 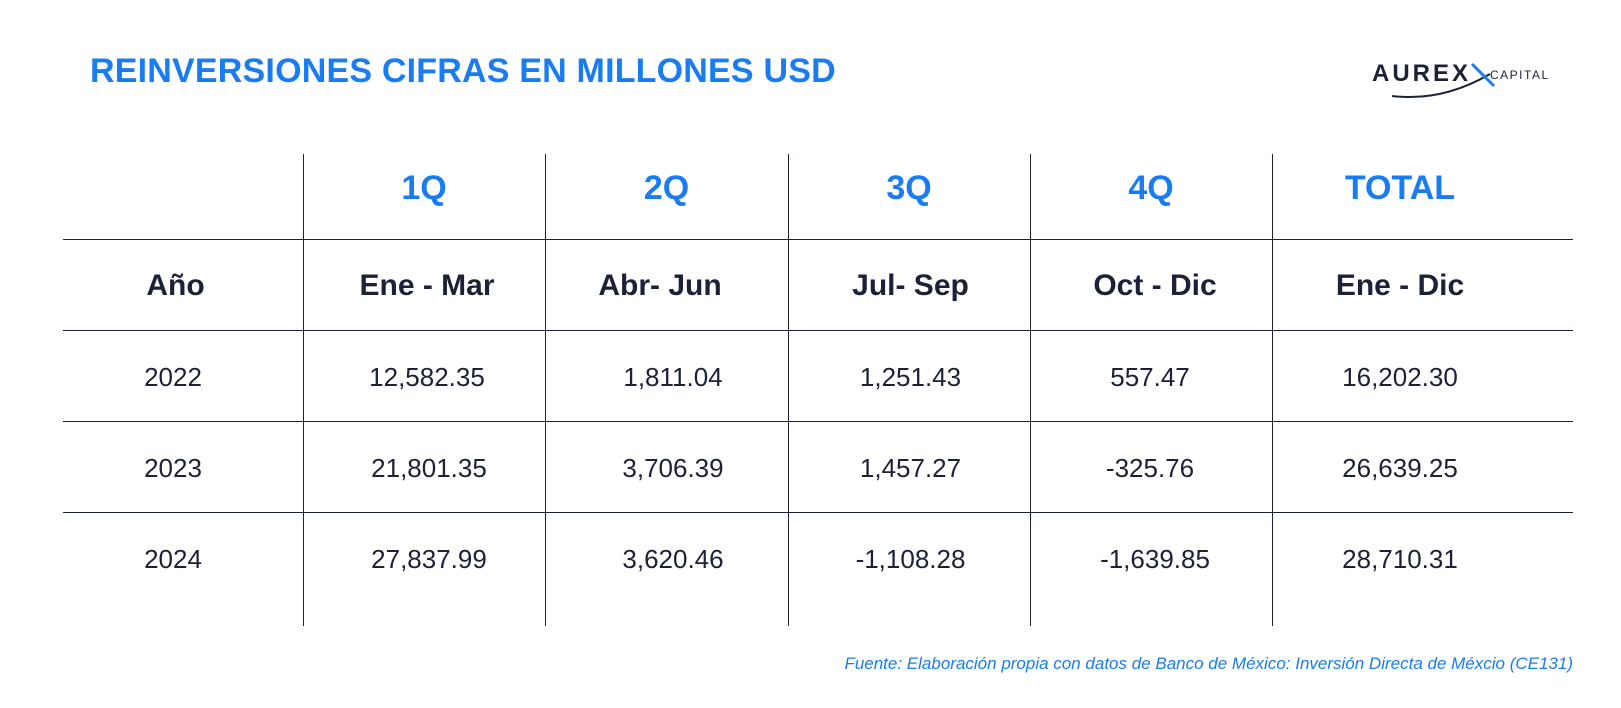 What do you see at coordinates (429, 558) in the screenshot?
I see `value-cell-q1: 27,837.99` at bounding box center [429, 558].